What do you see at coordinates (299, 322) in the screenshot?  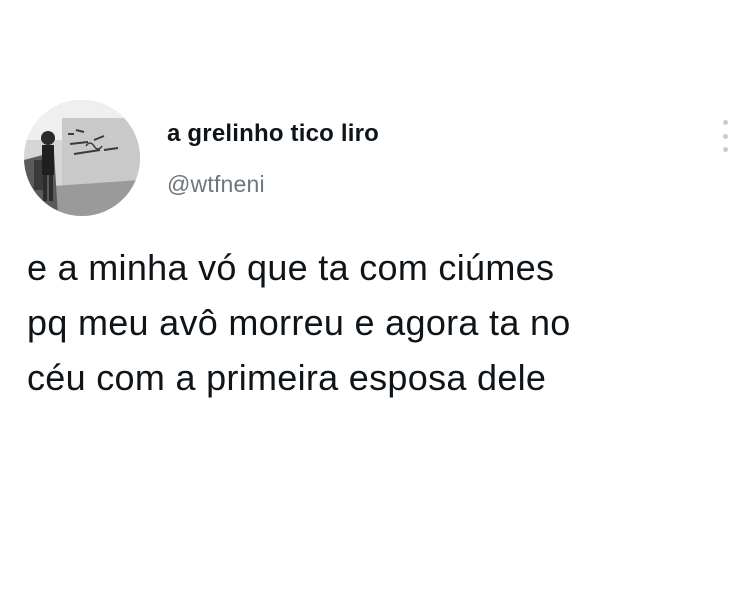 I see `tweet-text-line: pq meu avô morreu e agora ta no` at bounding box center [299, 322].